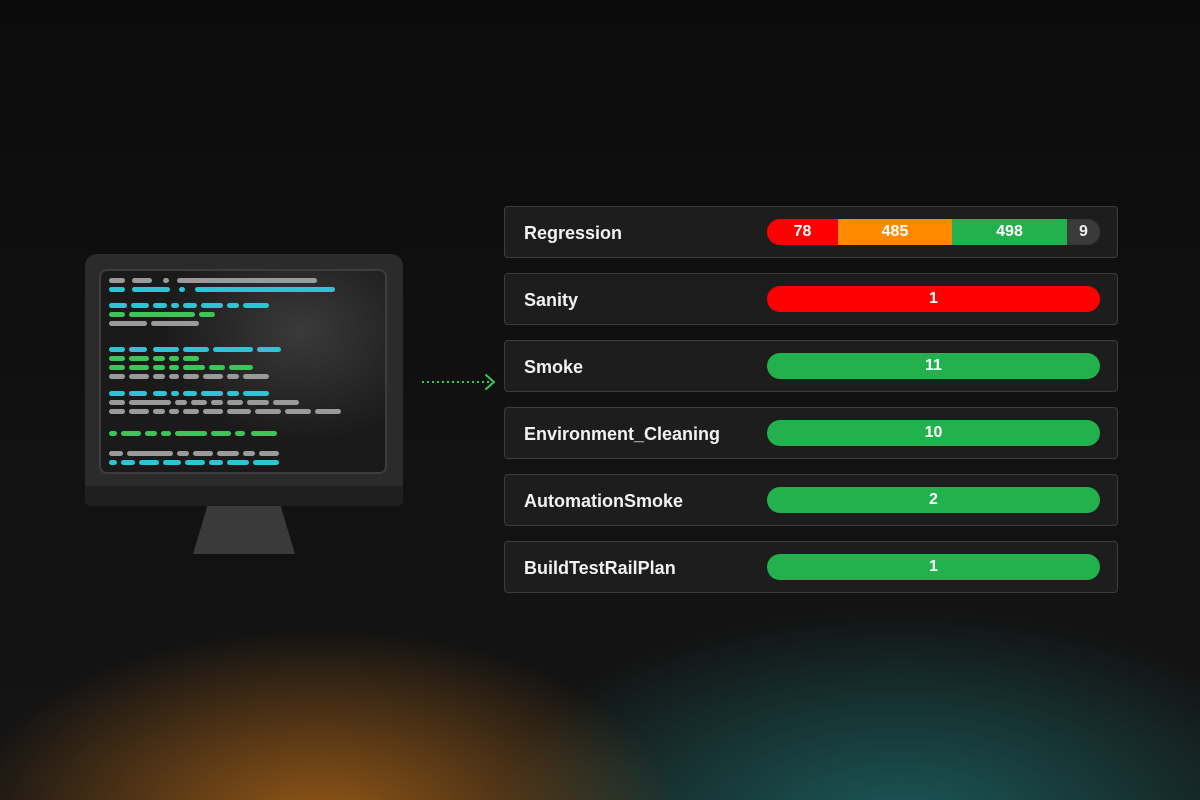 The height and width of the screenshot is (800, 1200). I want to click on suite-row-automation-smoke: AutomationSmoke 2, so click(811, 500).